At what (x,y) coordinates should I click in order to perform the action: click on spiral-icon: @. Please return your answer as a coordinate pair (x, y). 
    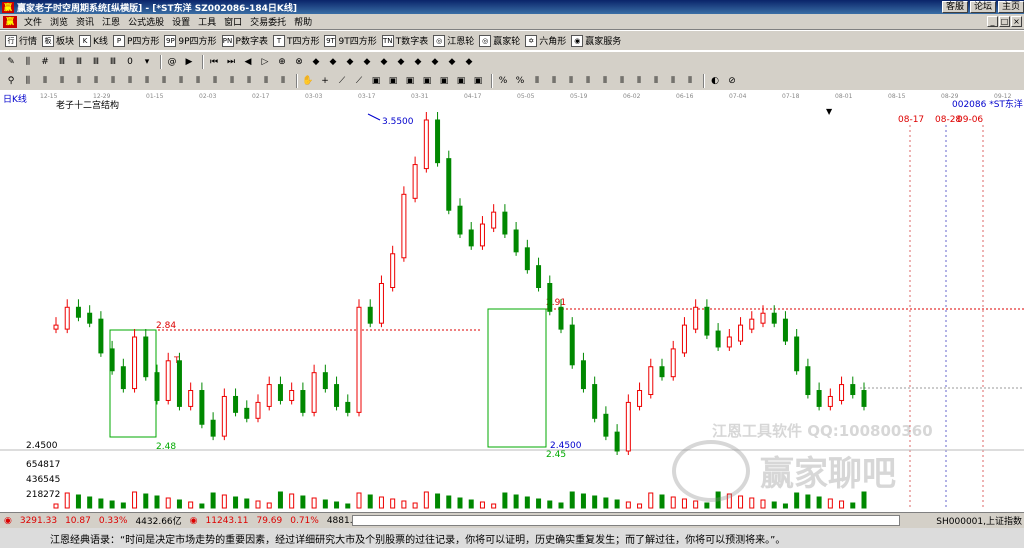
    Looking at the image, I should click on (172, 62).